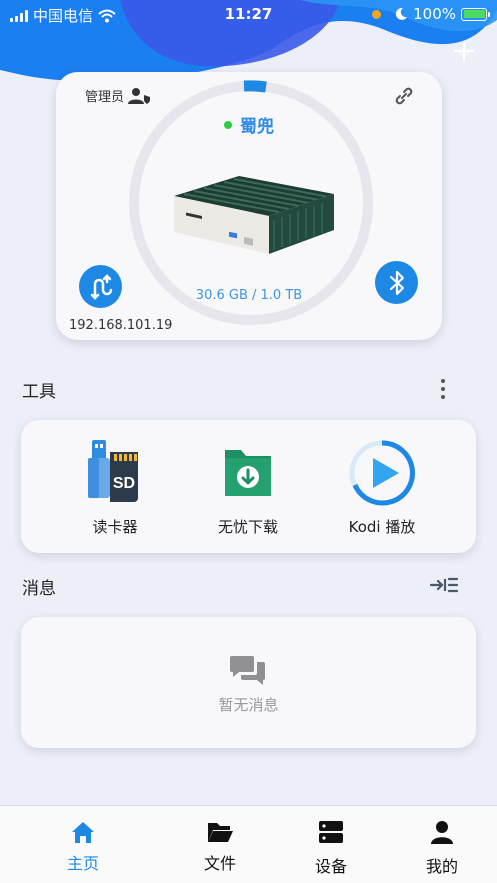 The image size is (497, 883). What do you see at coordinates (442, 832) in the screenshot?
I see `person-icon` at bounding box center [442, 832].